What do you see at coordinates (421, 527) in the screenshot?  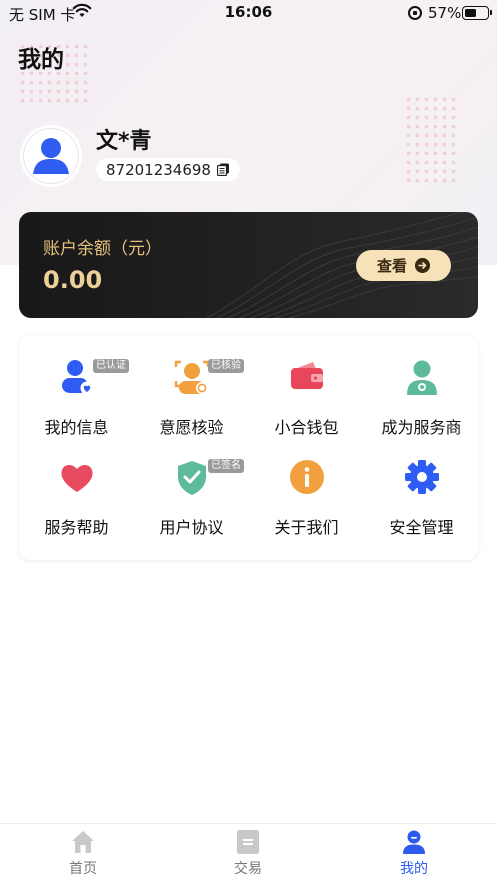 I see `menu-item-label: 安全管理` at bounding box center [421, 527].